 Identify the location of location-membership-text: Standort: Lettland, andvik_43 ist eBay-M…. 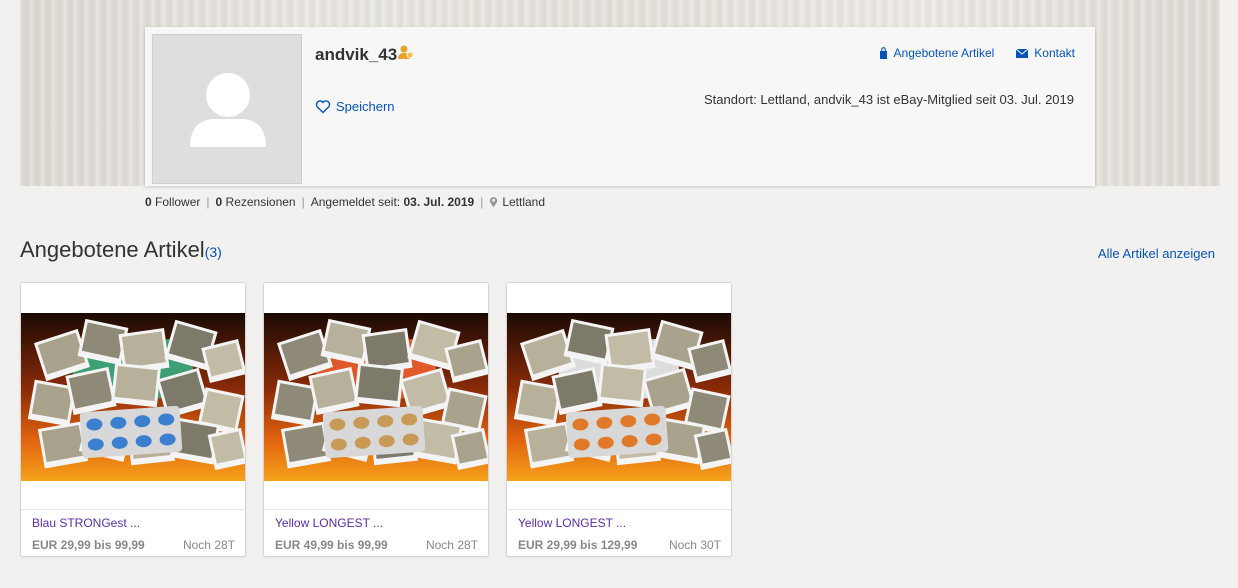
(889, 99).